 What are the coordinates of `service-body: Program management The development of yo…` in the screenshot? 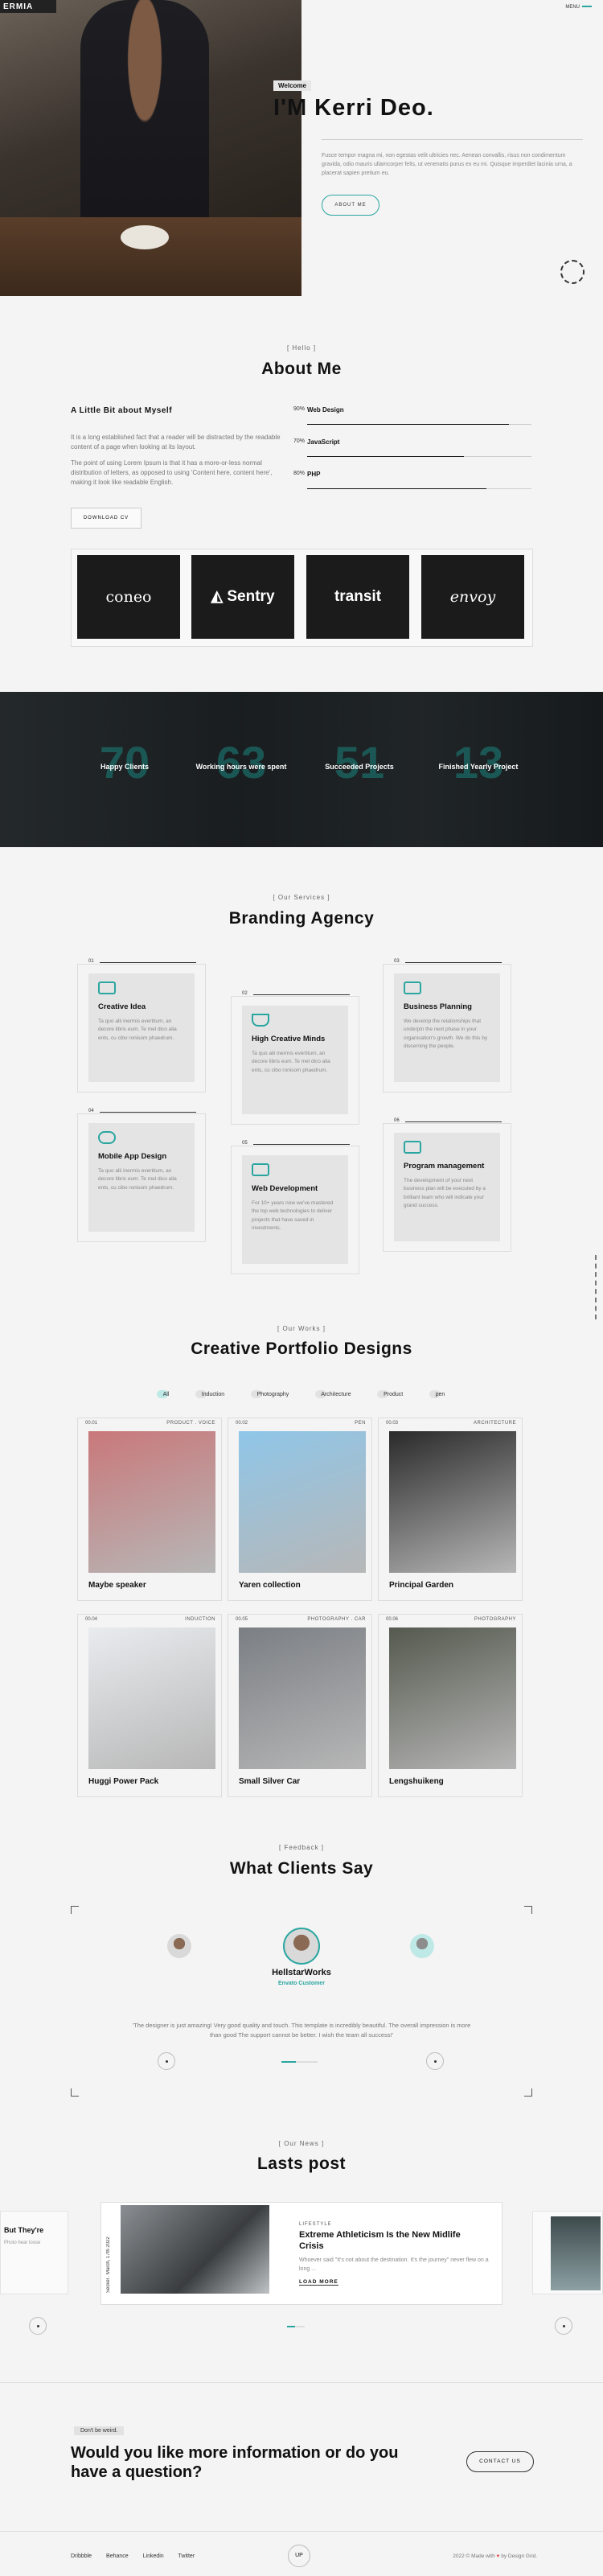 It's located at (447, 1187).